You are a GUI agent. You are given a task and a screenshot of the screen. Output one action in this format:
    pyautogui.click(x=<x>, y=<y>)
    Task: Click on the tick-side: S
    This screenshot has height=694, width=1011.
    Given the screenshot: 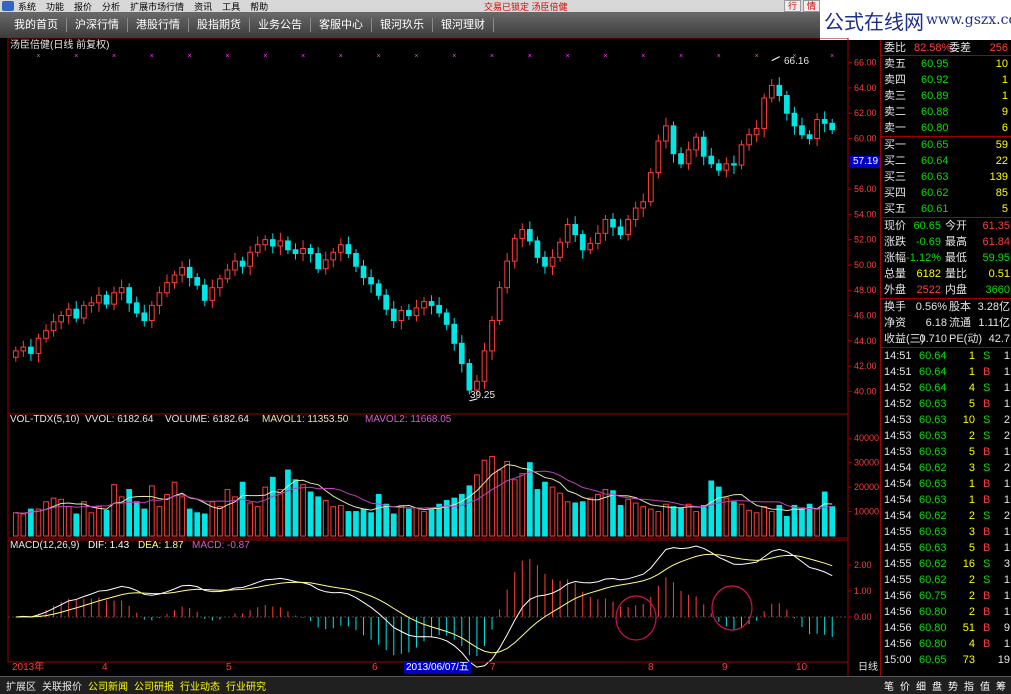 What is the action you would take?
    pyautogui.click(x=987, y=436)
    